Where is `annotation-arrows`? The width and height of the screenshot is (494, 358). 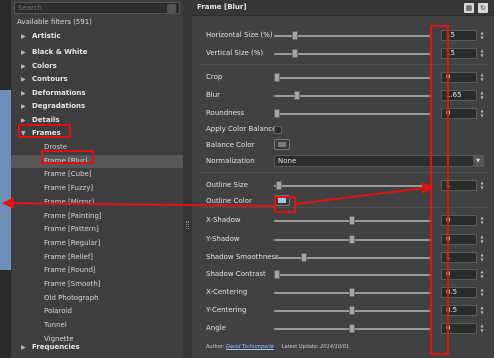 annotation-arrows is located at coordinates (218, 196).